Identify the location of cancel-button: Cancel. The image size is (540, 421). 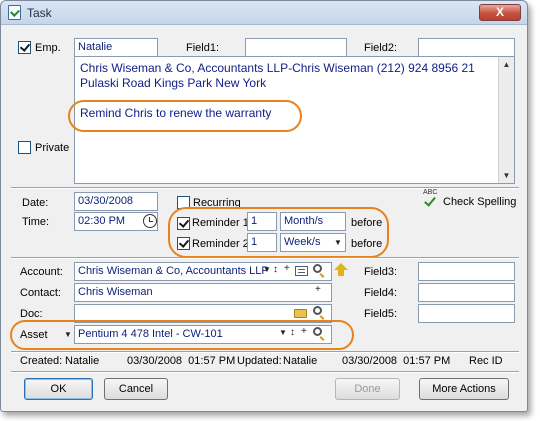
(136, 389).